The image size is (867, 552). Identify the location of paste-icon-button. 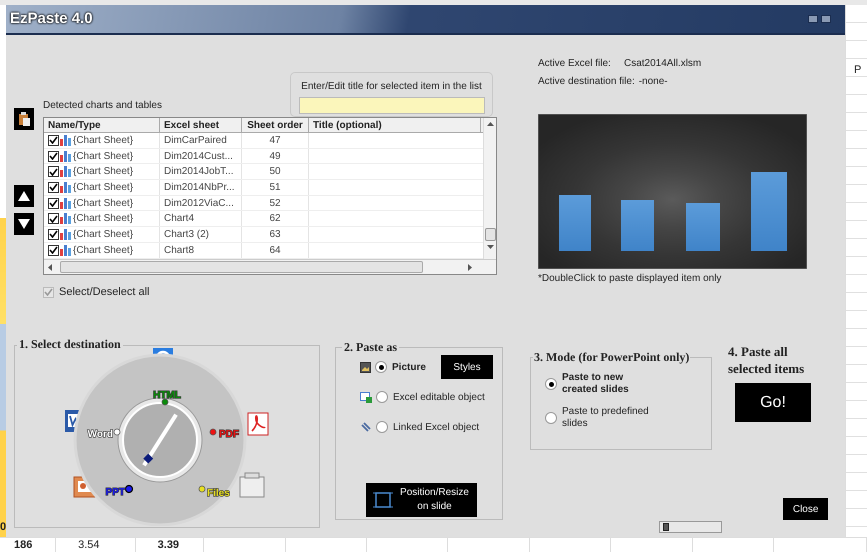
(24, 119).